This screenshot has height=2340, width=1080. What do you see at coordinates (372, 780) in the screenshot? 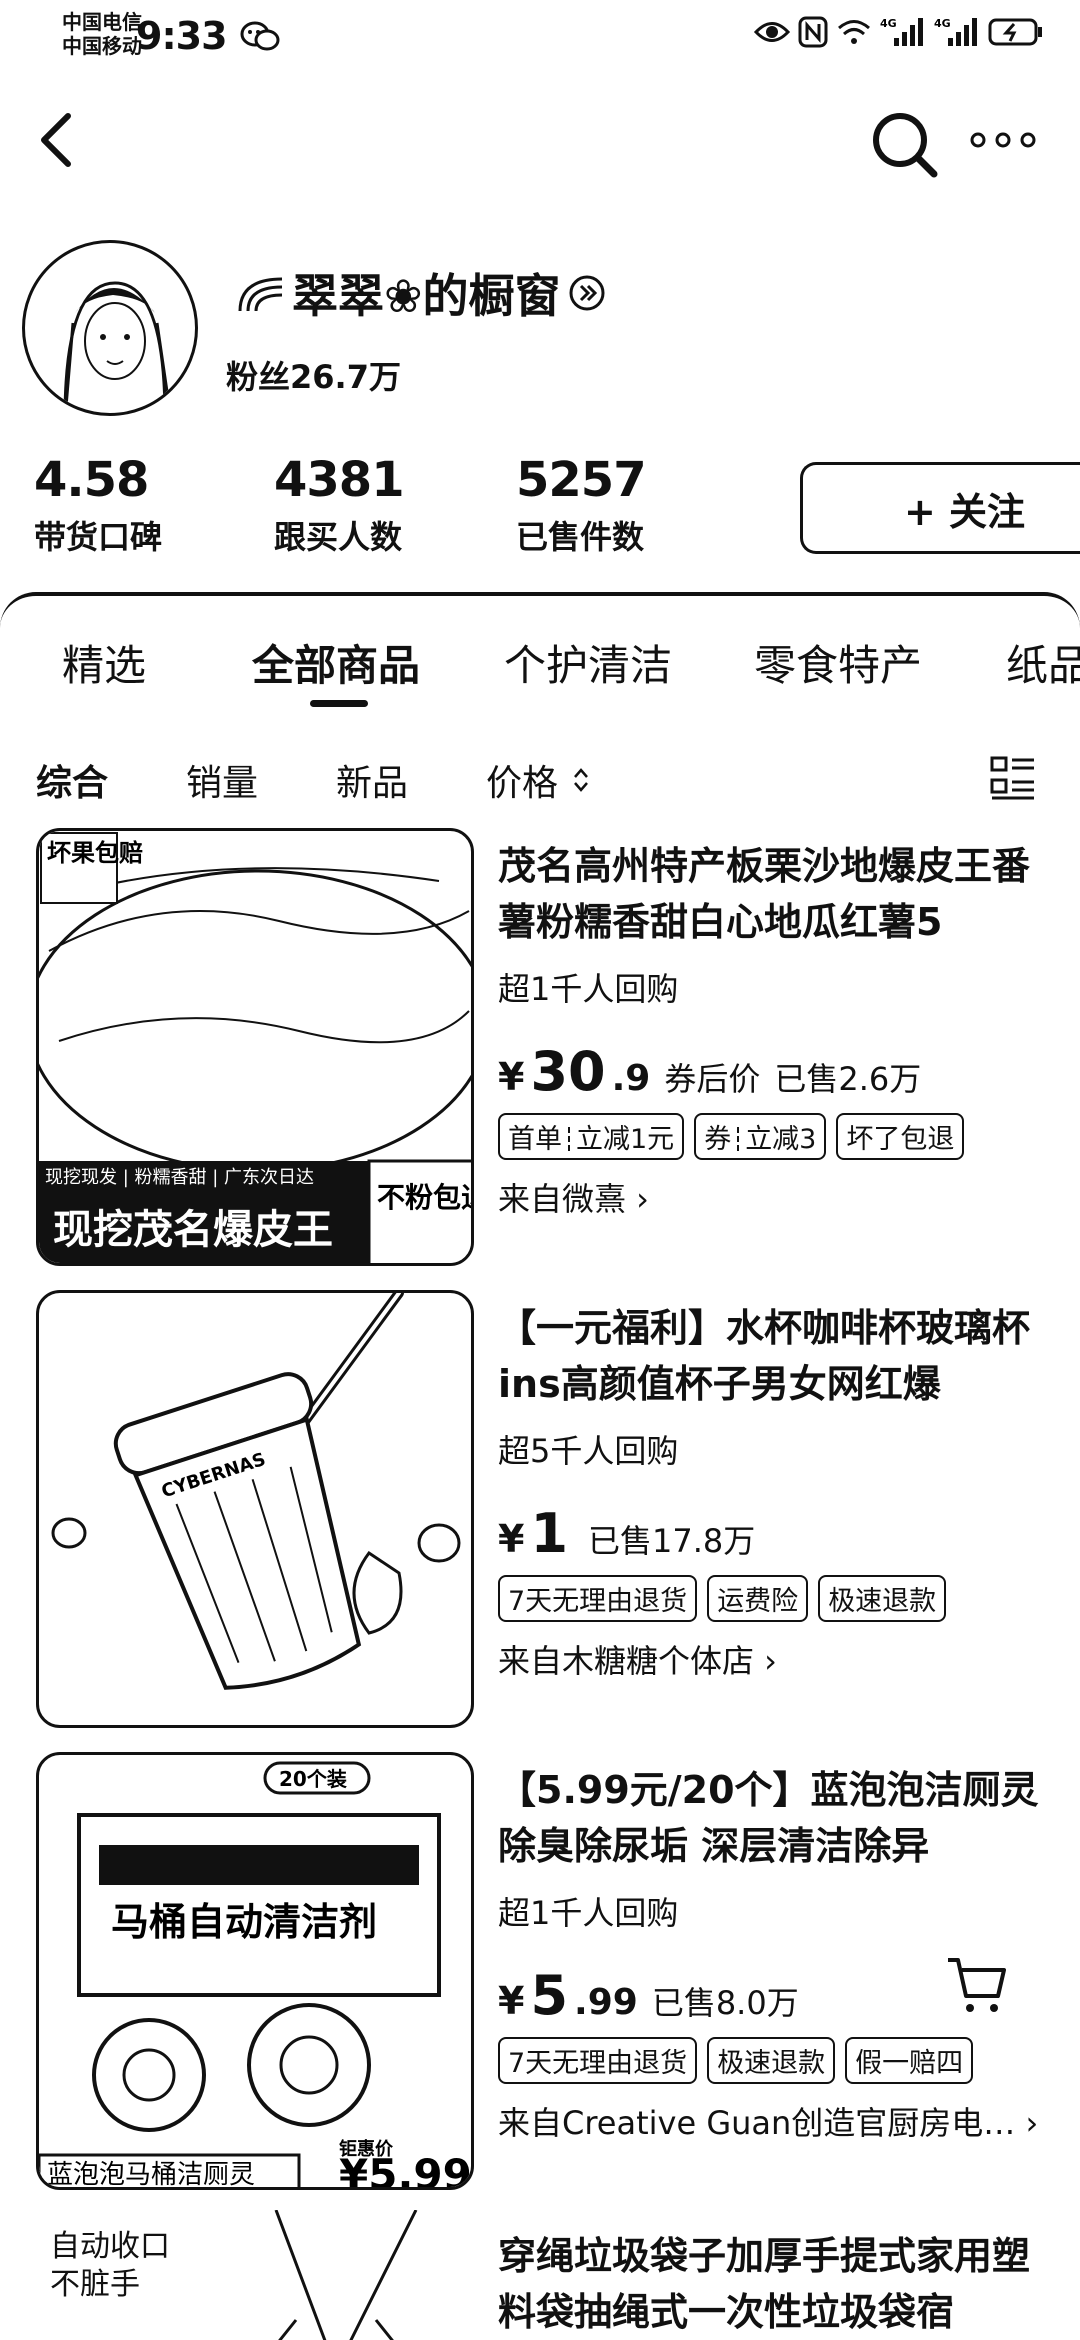
I see `sort-new: 新品` at bounding box center [372, 780].